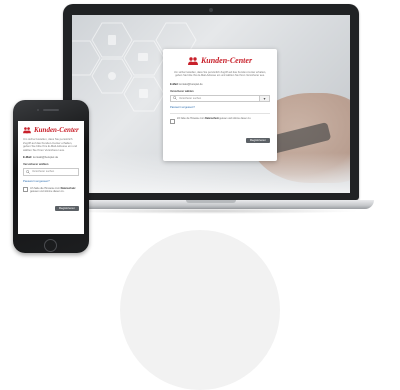 The image size is (400, 390). What do you see at coordinates (172, 121) in the screenshot?
I see `consent-checkbox` at bounding box center [172, 121].